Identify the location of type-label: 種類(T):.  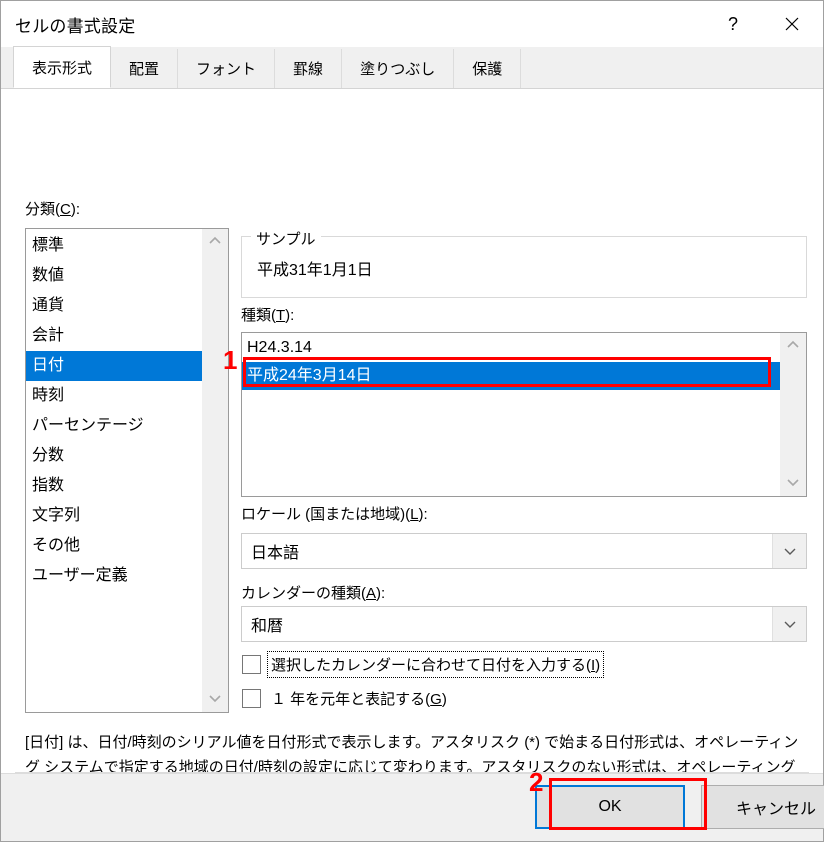
(267, 315).